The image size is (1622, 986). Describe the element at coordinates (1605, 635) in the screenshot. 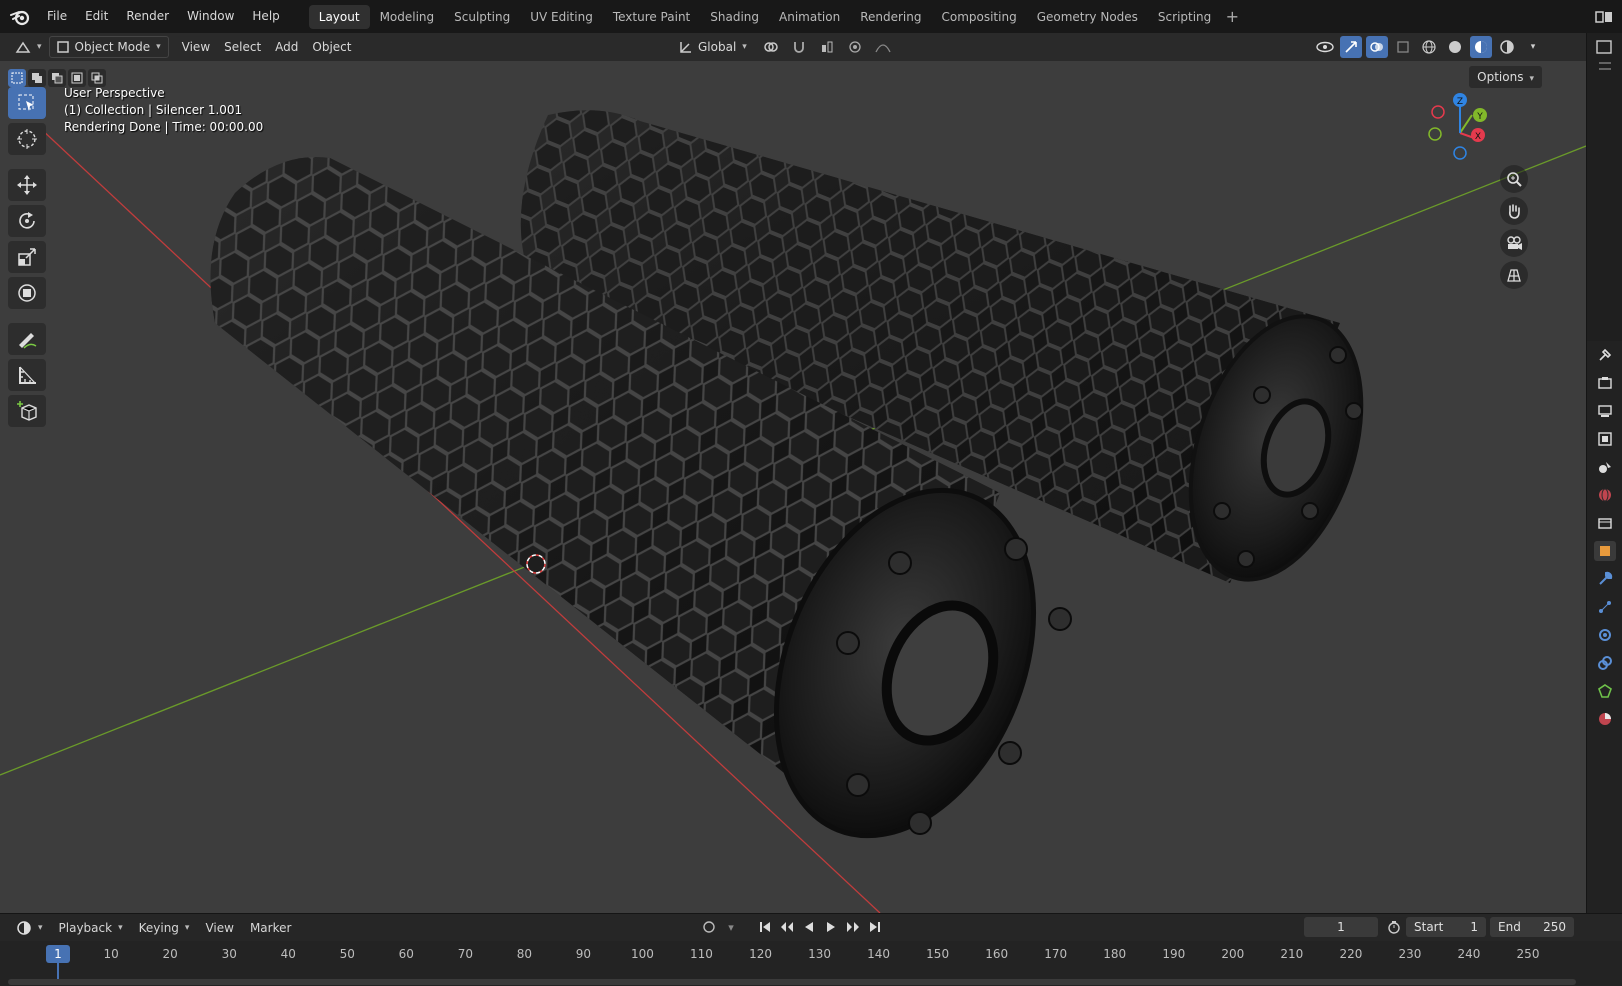

I see `physics-properties-icon` at that location.